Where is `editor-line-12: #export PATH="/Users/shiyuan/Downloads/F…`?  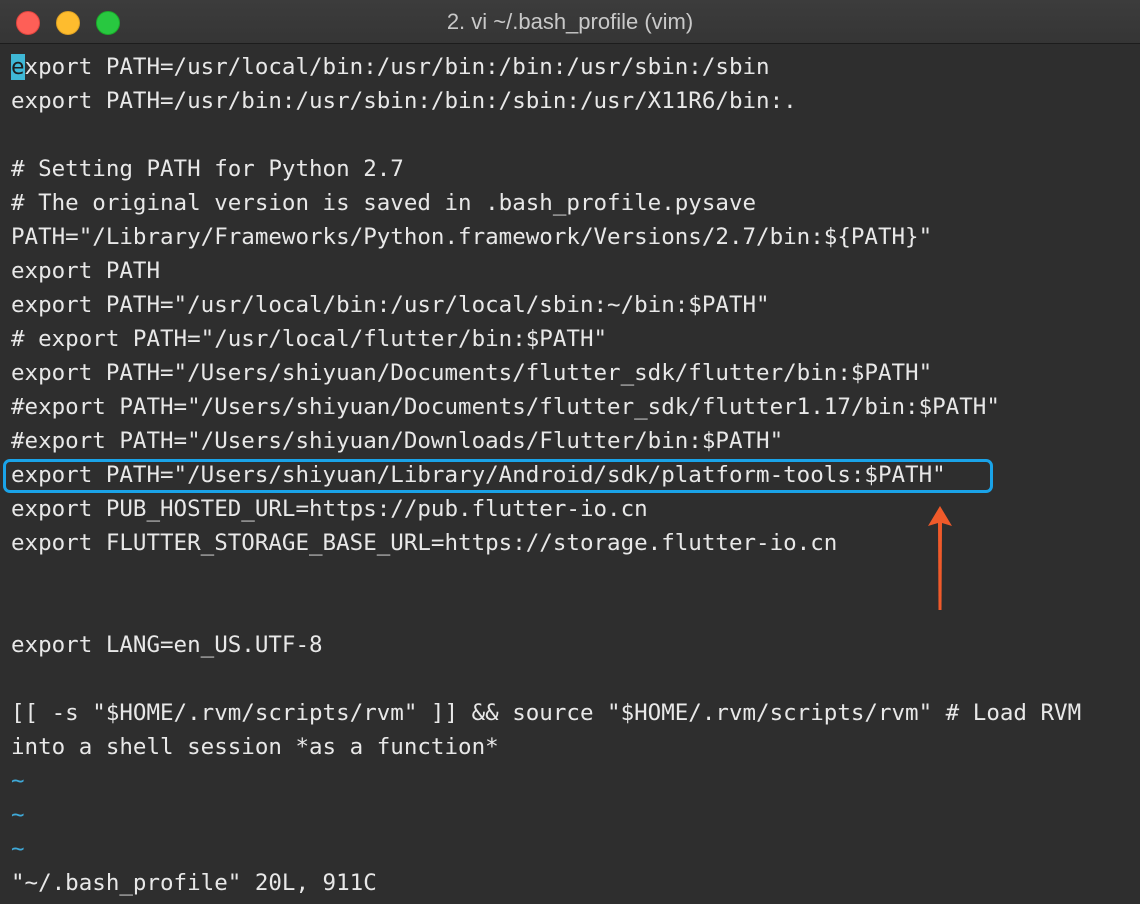 editor-line-12: #export PATH="/Users/shiyuan/Downloads/F… is located at coordinates (397, 441).